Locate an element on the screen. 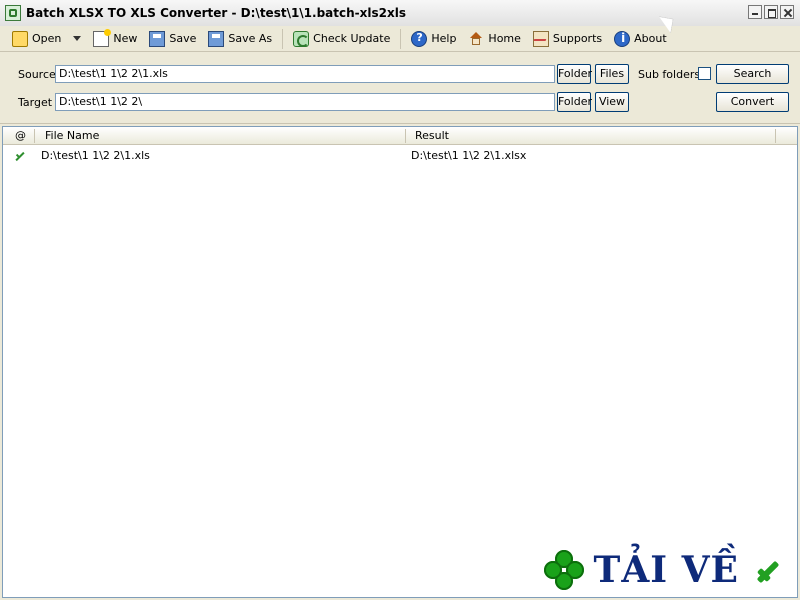 This screenshot has width=800, height=600. row-file-name: D:\test\1 1\2 2\1.xls is located at coordinates (95, 155).